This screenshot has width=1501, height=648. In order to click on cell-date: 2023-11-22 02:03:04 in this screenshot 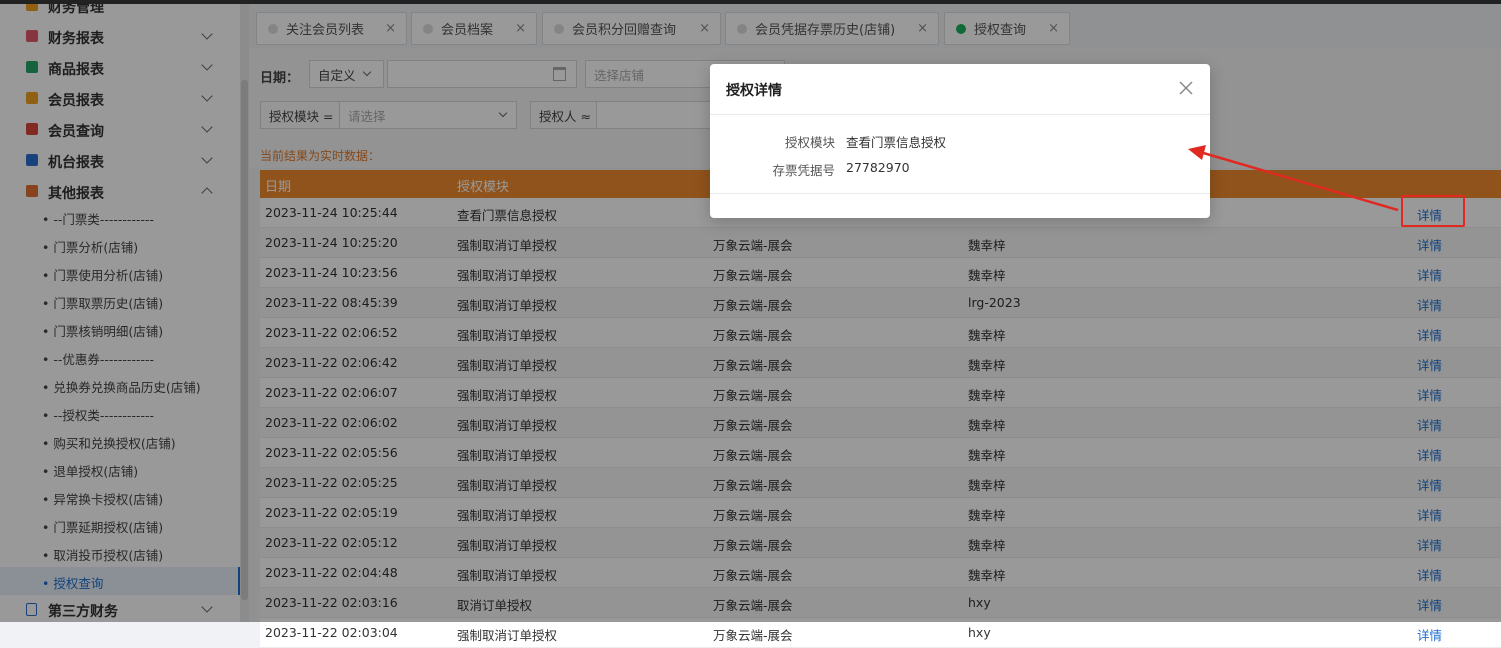, I will do `click(331, 632)`.